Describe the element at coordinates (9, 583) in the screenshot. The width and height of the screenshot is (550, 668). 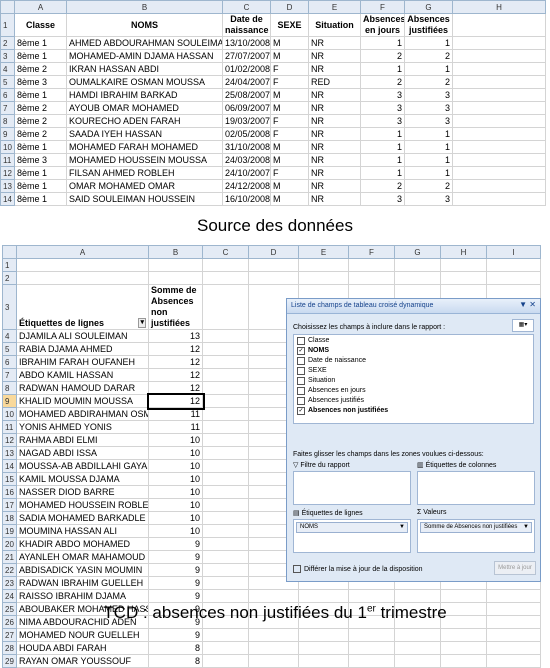
I see `row-number: 23` at that location.